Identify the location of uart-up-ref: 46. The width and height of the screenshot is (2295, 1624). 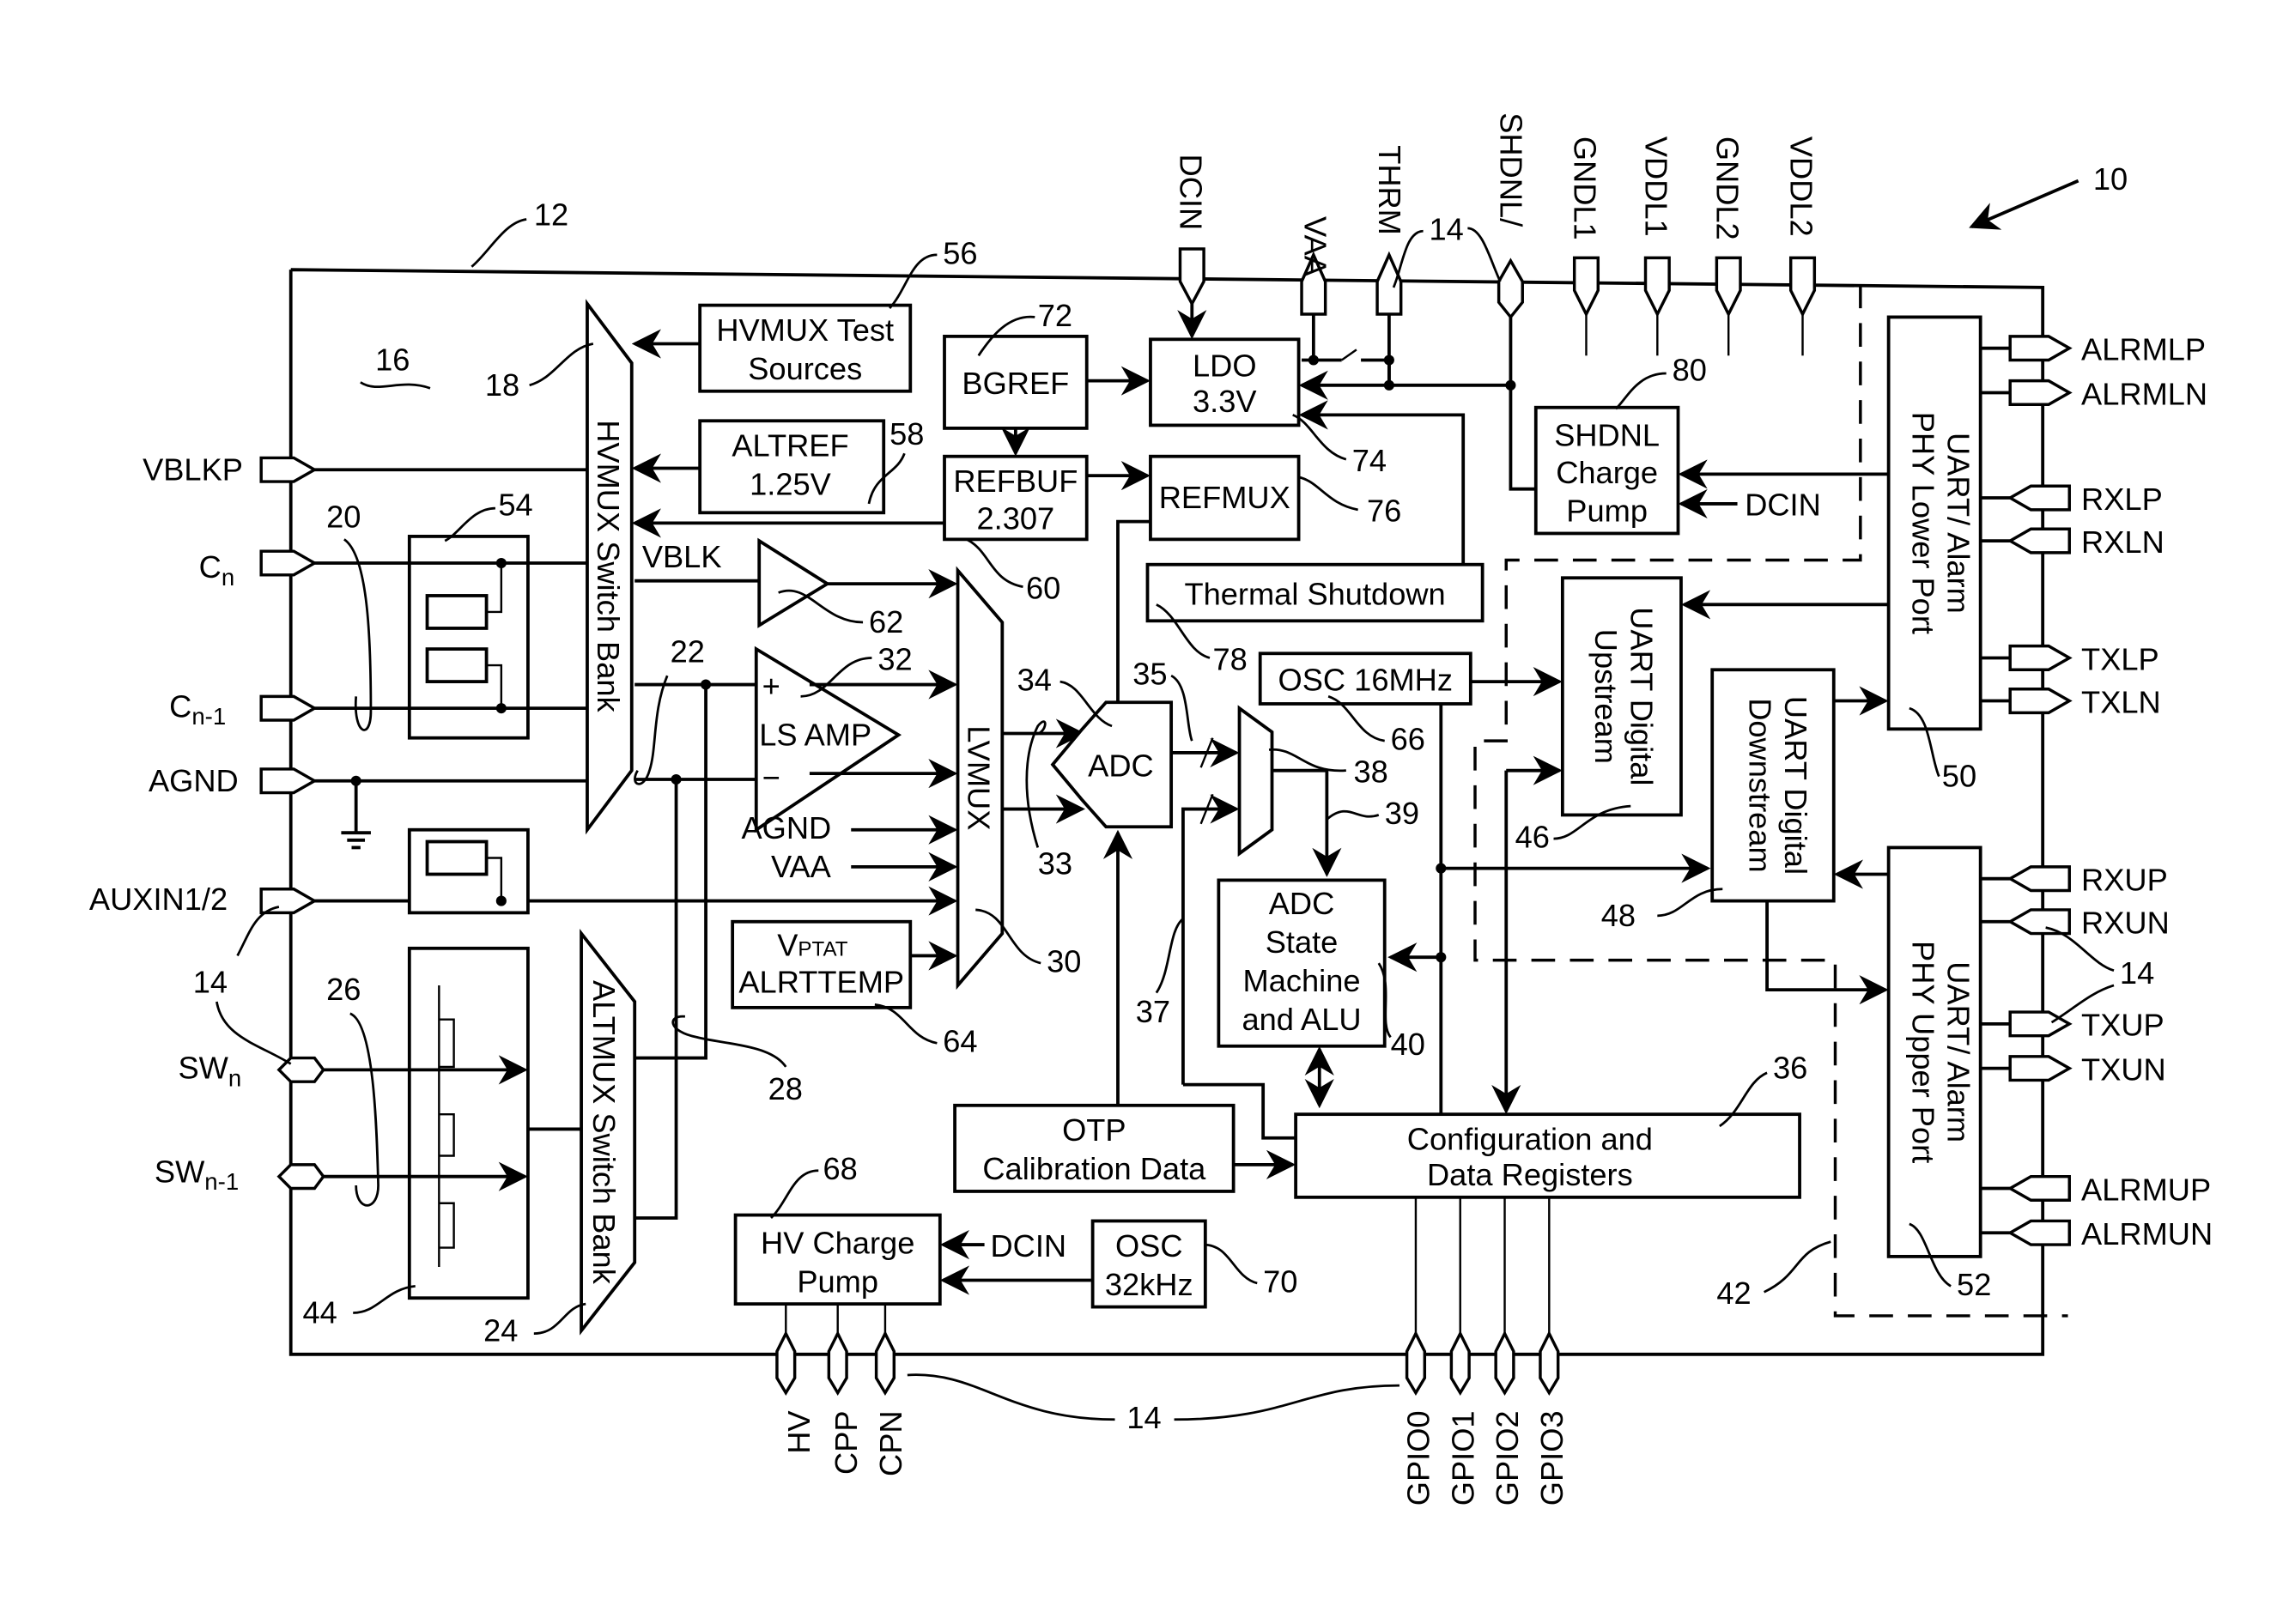
(1532, 836).